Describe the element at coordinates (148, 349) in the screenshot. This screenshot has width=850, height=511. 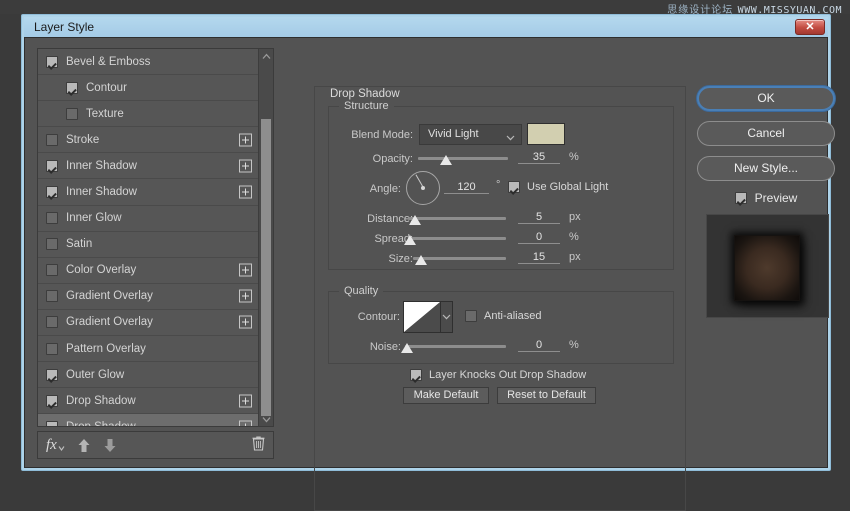
I see `effect-row: Pattern Overlay` at that location.